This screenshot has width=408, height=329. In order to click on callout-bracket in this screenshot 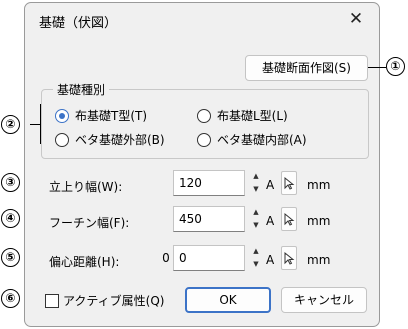, I will do `click(40, 124)`.